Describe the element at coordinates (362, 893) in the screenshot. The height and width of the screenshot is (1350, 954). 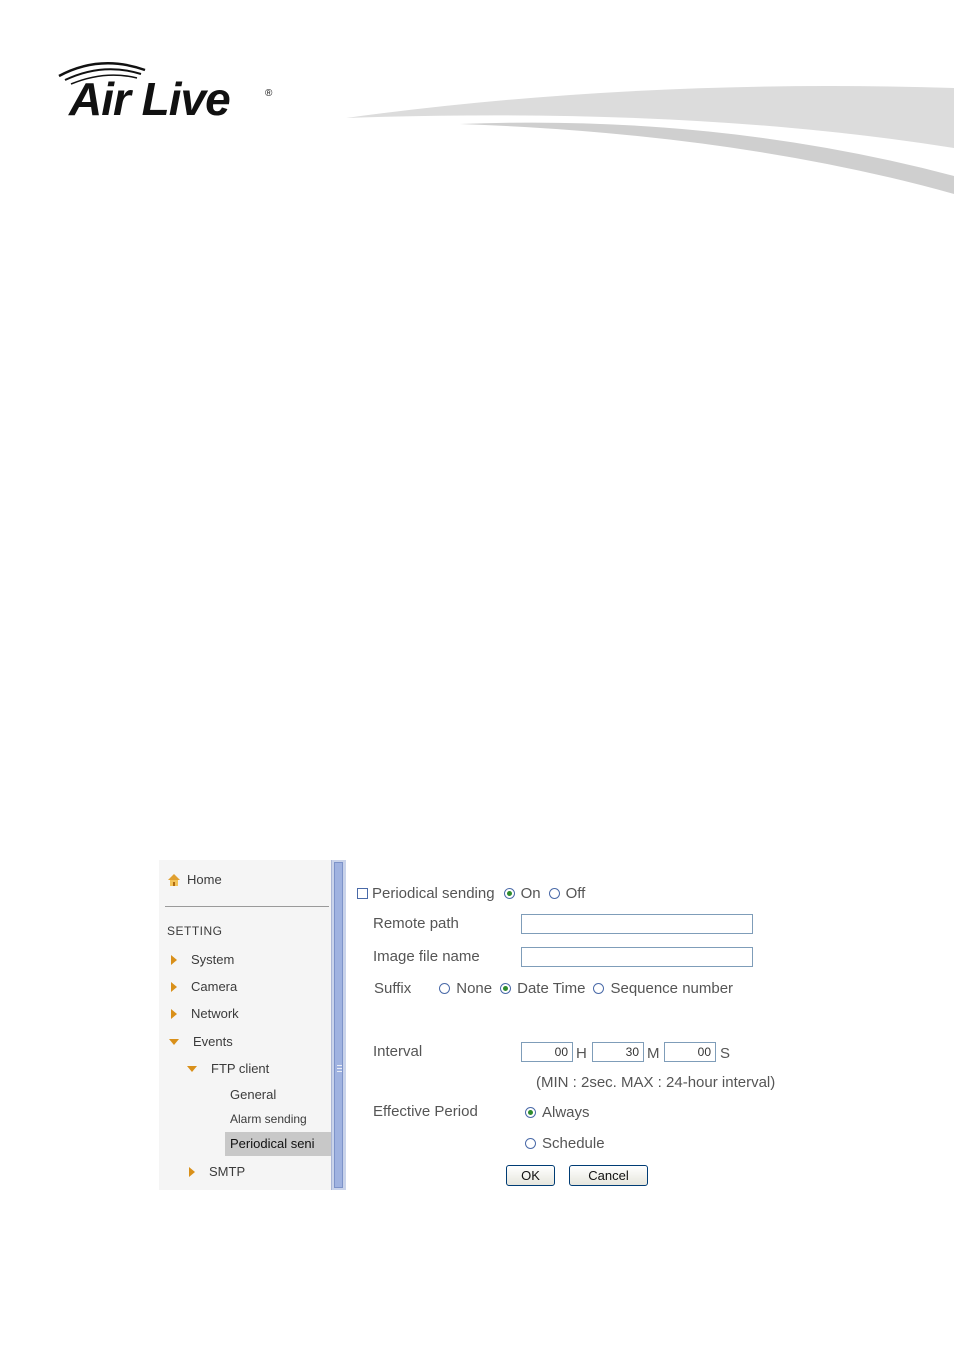
I see `section-marker-icon` at that location.